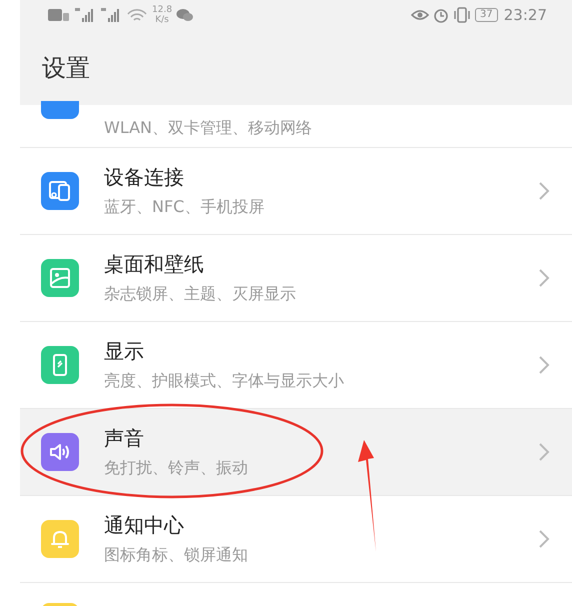 The width and height of the screenshot is (572, 606). What do you see at coordinates (208, 128) in the screenshot?
I see `item-subtitle: WLAN、双卡管理、移动网络` at bounding box center [208, 128].